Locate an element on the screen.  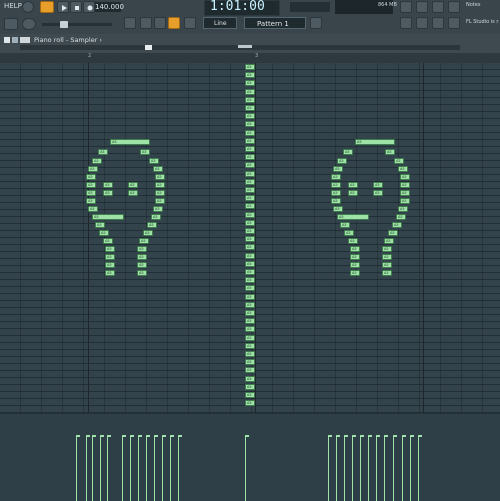
ruler-mark: 3 is located at coordinates (257, 56).